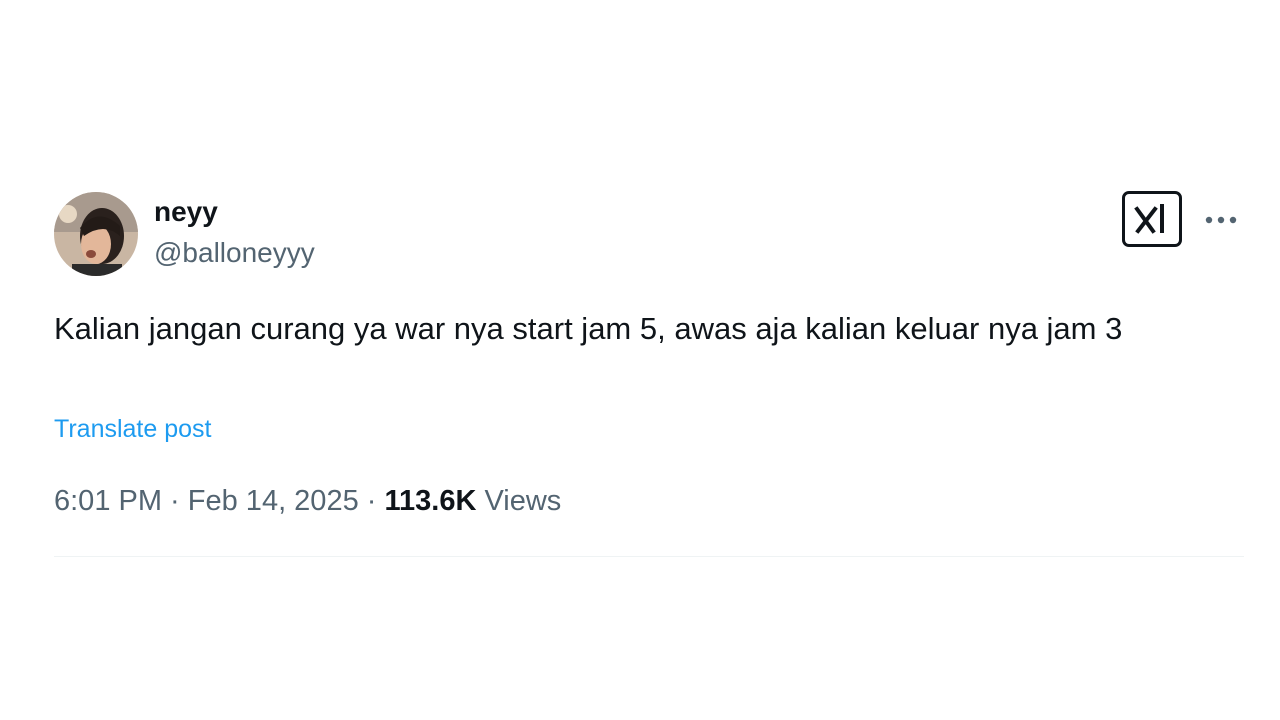 The image size is (1280, 720). What do you see at coordinates (430, 501) in the screenshot?
I see `views-count: 113.6K` at bounding box center [430, 501].